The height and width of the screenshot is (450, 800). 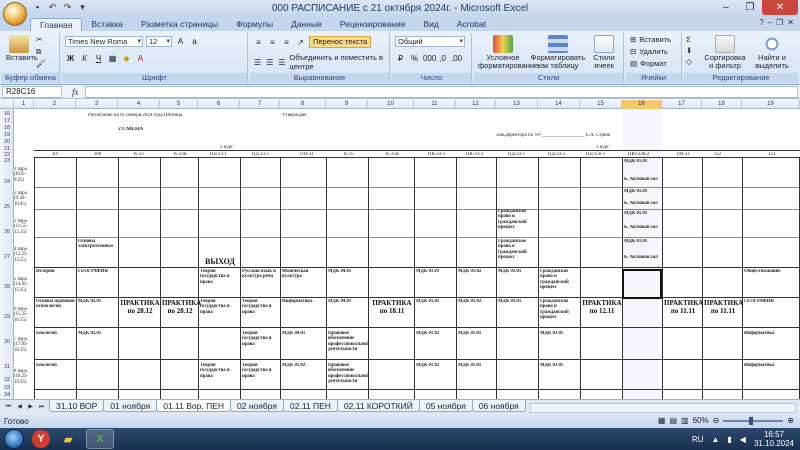 I want to click on zoom-slider, so click(x=753, y=420).